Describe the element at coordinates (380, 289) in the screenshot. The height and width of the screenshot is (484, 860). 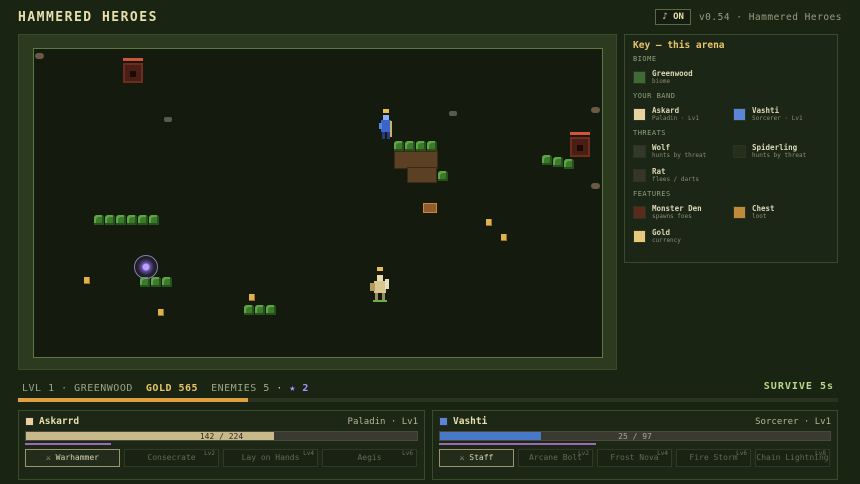
I see `paladin-sprite` at that location.